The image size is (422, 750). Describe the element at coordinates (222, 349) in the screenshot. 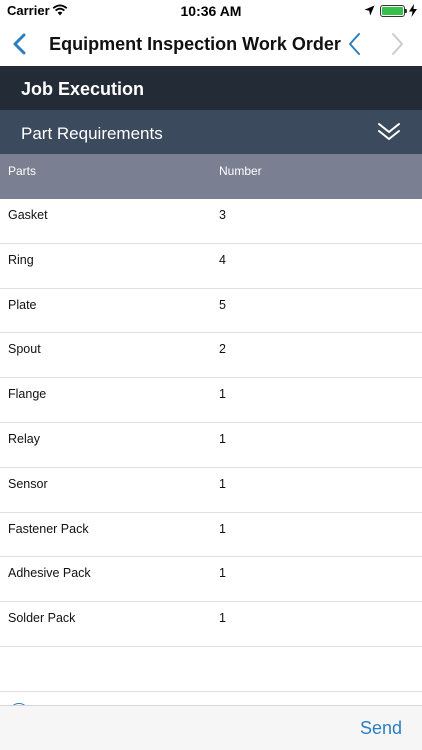

I see `part-number: 2` at that location.